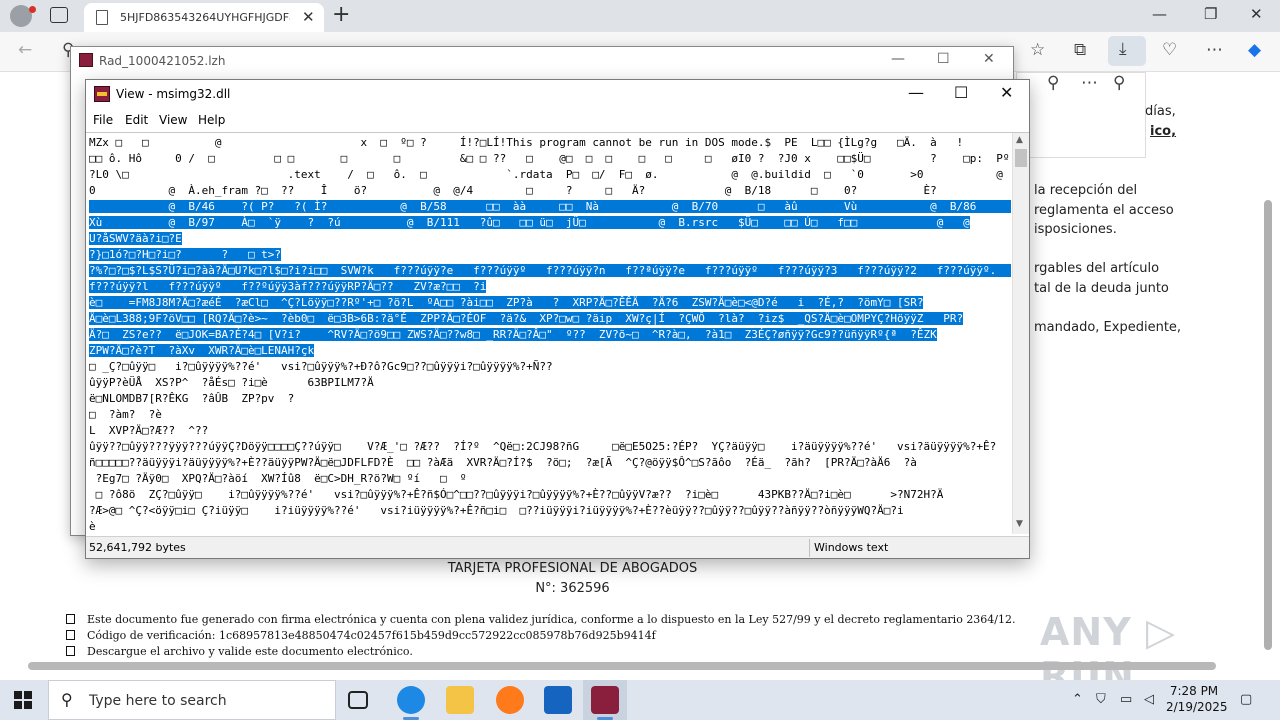 Image resolution: width=1280 pixels, height=720 pixels. I want to click on encoding-label: Windows text, so click(851, 547).